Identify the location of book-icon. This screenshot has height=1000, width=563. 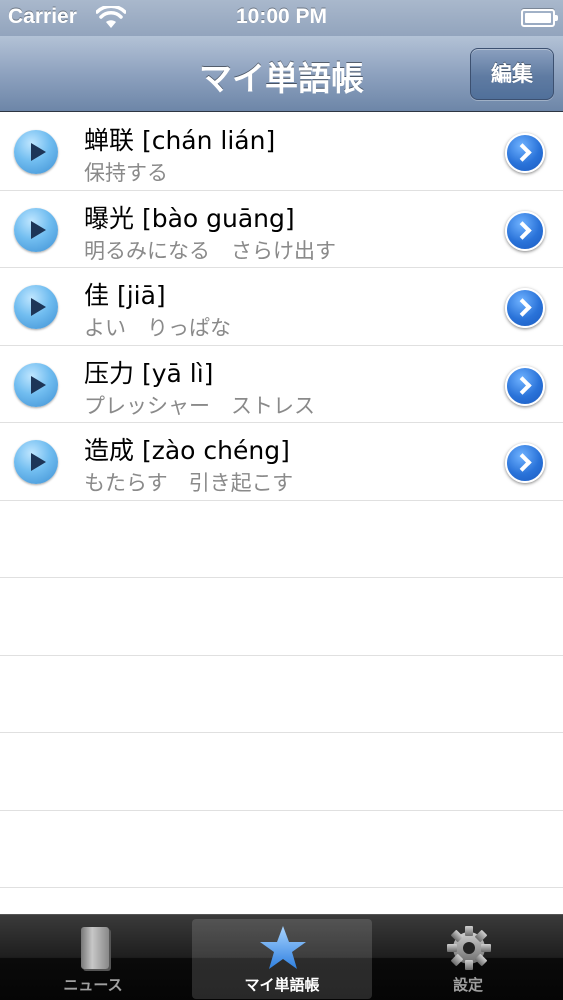
(95, 948).